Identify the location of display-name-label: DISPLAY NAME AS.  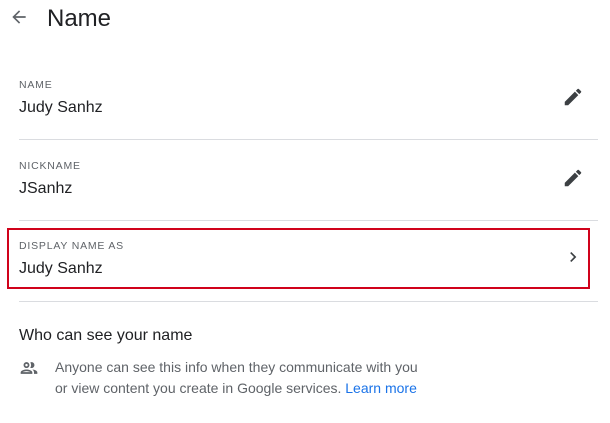
(71, 246).